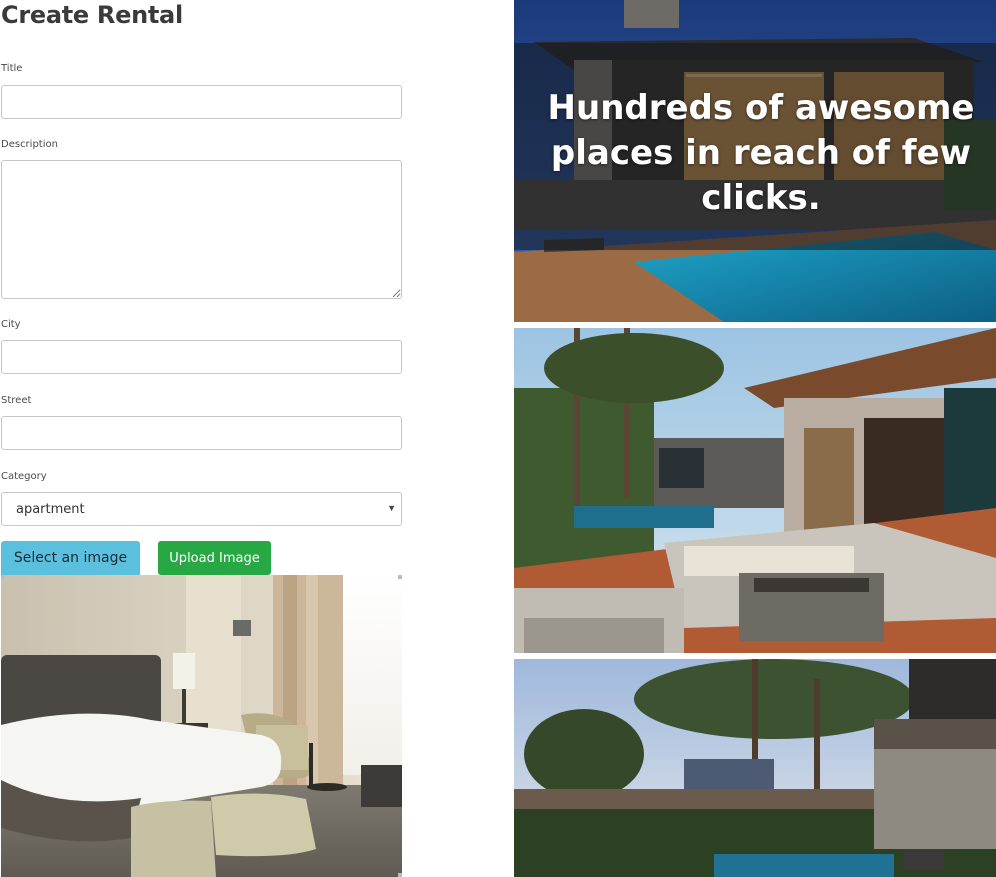 The height and width of the screenshot is (877, 996). What do you see at coordinates (29, 144) in the screenshot?
I see `description-label: Description` at bounding box center [29, 144].